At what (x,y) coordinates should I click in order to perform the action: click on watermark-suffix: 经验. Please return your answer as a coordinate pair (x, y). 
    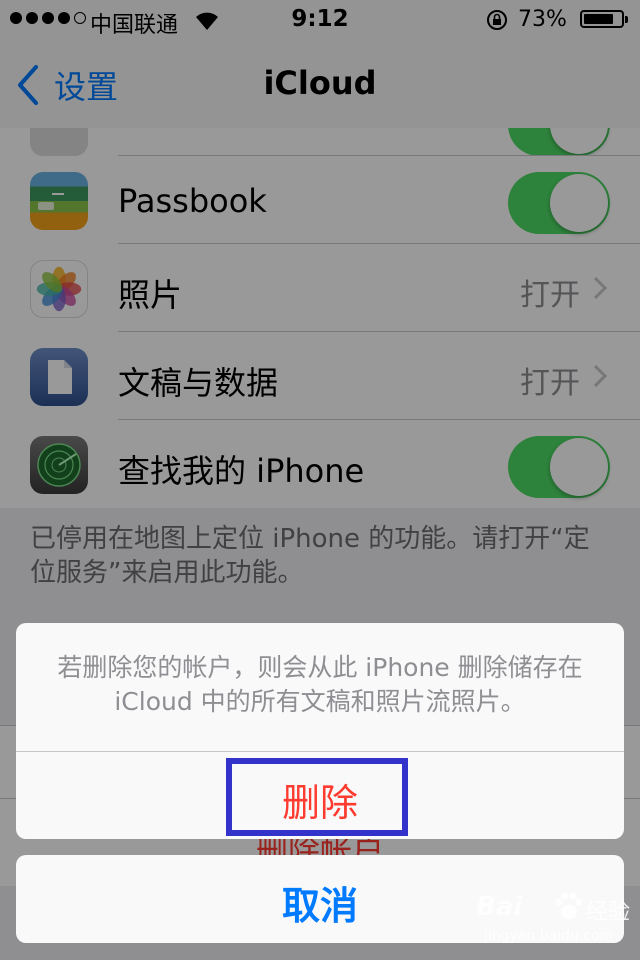
    Looking at the image, I should click on (608, 912).